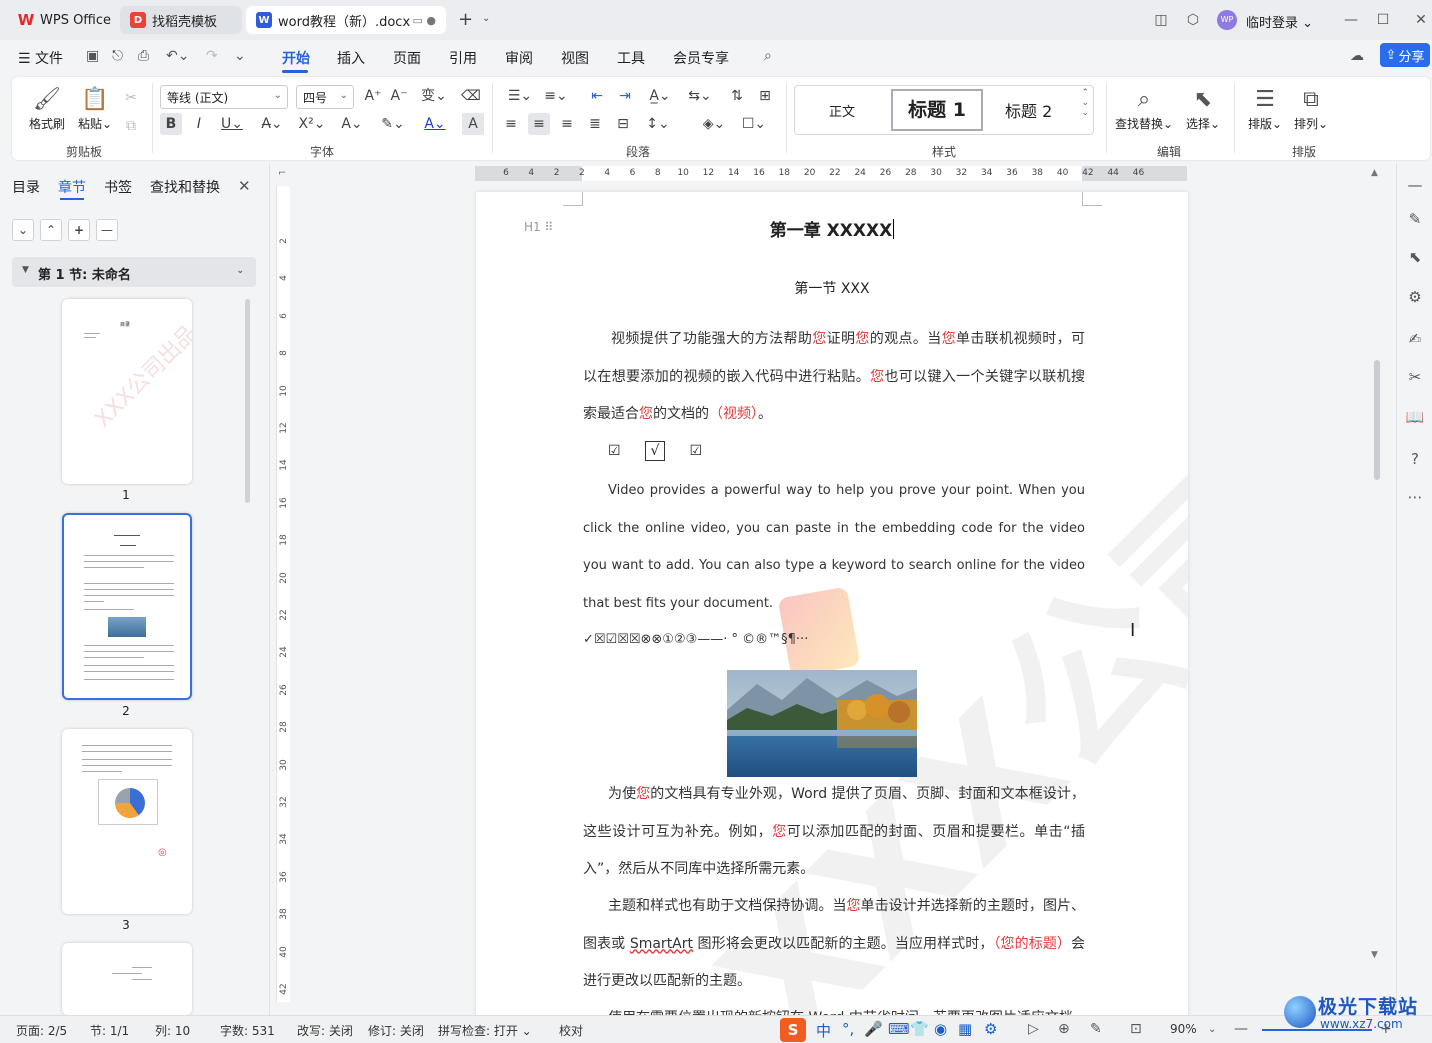 The height and width of the screenshot is (1043, 1432). I want to click on find-replace-button: ⌕ 查找替换⌄, so click(1144, 108).